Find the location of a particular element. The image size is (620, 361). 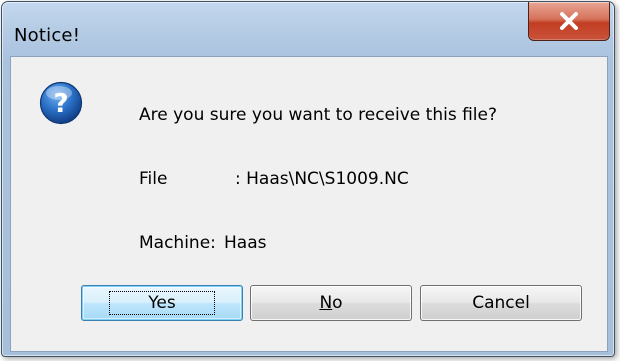

machine-value: Haas is located at coordinates (245, 243).